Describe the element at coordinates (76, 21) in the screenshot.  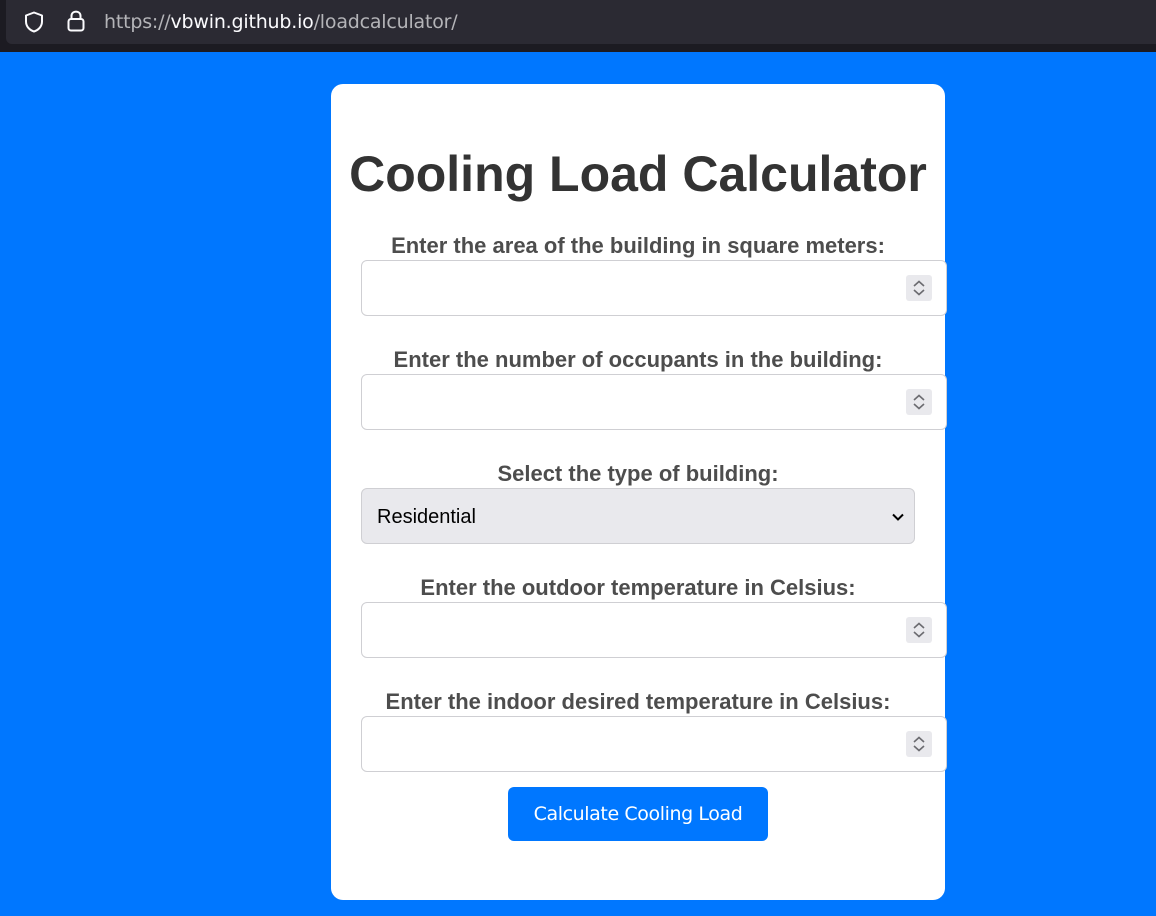
I see `lock-icon` at that location.